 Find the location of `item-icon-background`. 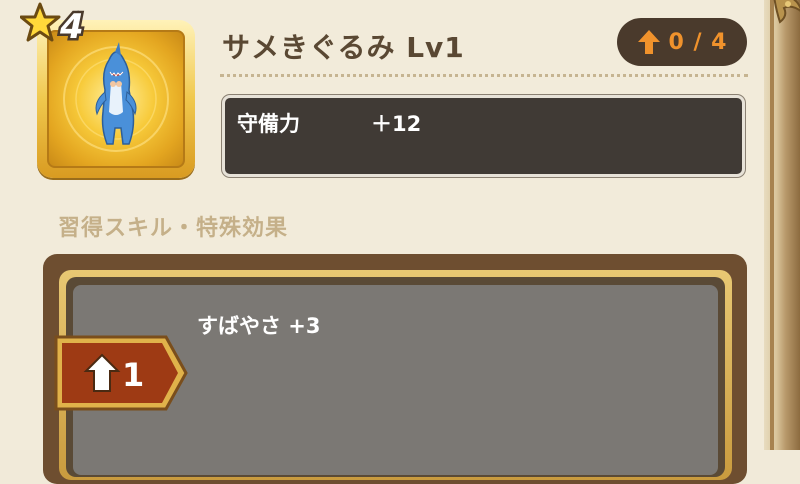

item-icon-background is located at coordinates (116, 99).